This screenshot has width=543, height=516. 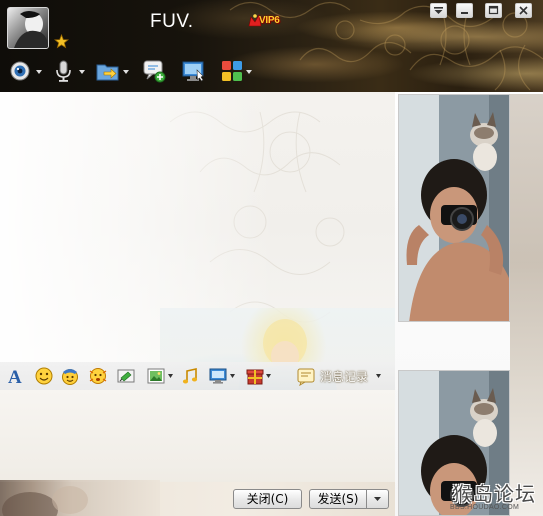 I want to click on apps-dropdown-icon, so click(x=249, y=72).